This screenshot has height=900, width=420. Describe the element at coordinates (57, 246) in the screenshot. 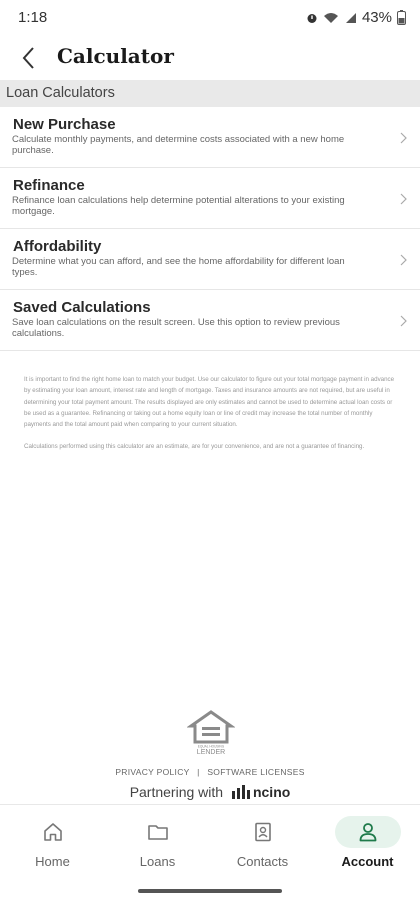

I see `list-item-title: Affordability` at that location.